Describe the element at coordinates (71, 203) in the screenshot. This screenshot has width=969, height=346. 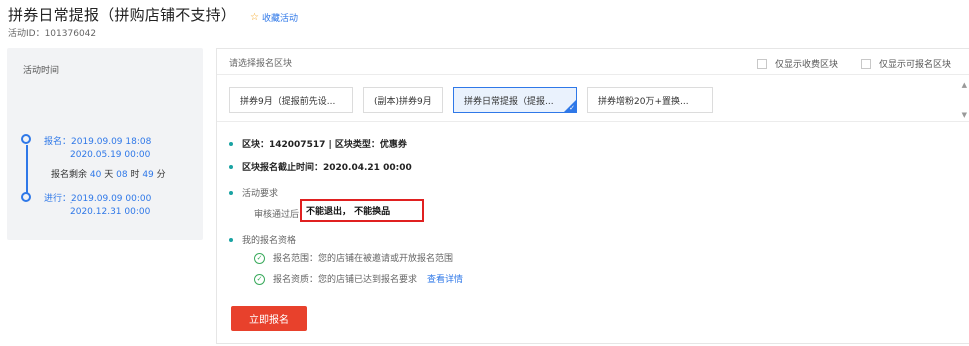
I see `run-dash: -` at that location.